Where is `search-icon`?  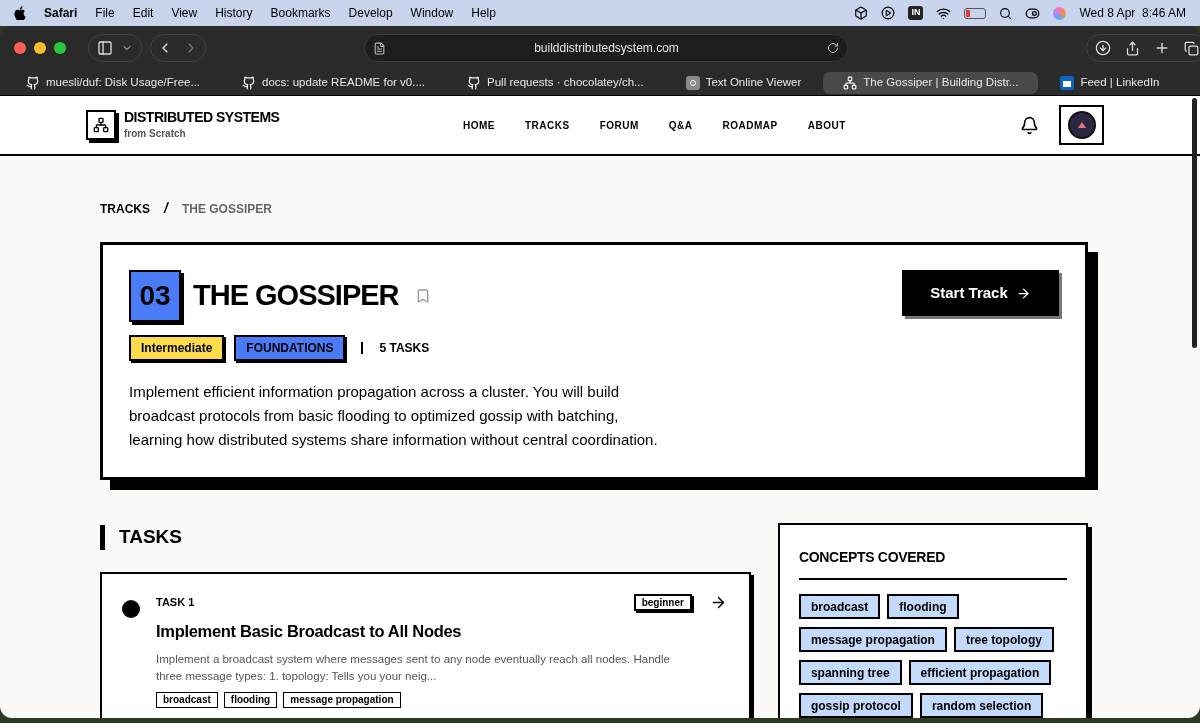 search-icon is located at coordinates (1006, 13).